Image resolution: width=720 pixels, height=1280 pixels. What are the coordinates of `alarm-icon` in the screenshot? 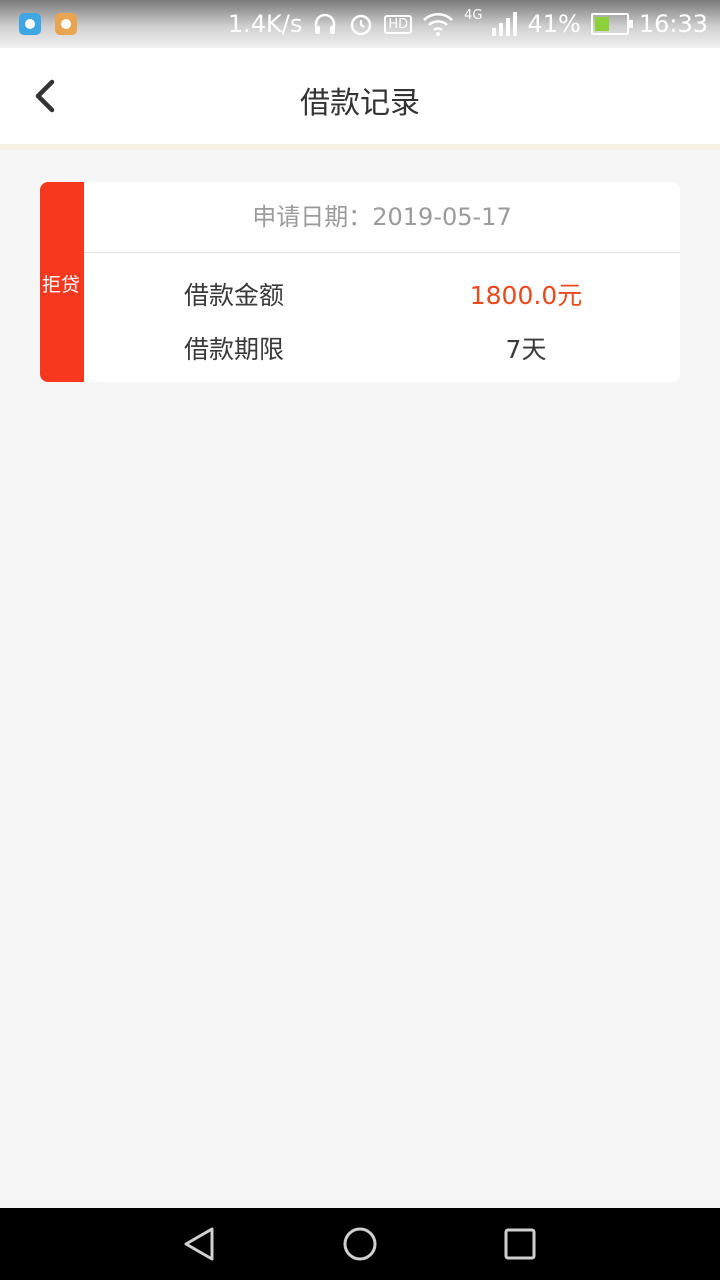 It's located at (361, 25).